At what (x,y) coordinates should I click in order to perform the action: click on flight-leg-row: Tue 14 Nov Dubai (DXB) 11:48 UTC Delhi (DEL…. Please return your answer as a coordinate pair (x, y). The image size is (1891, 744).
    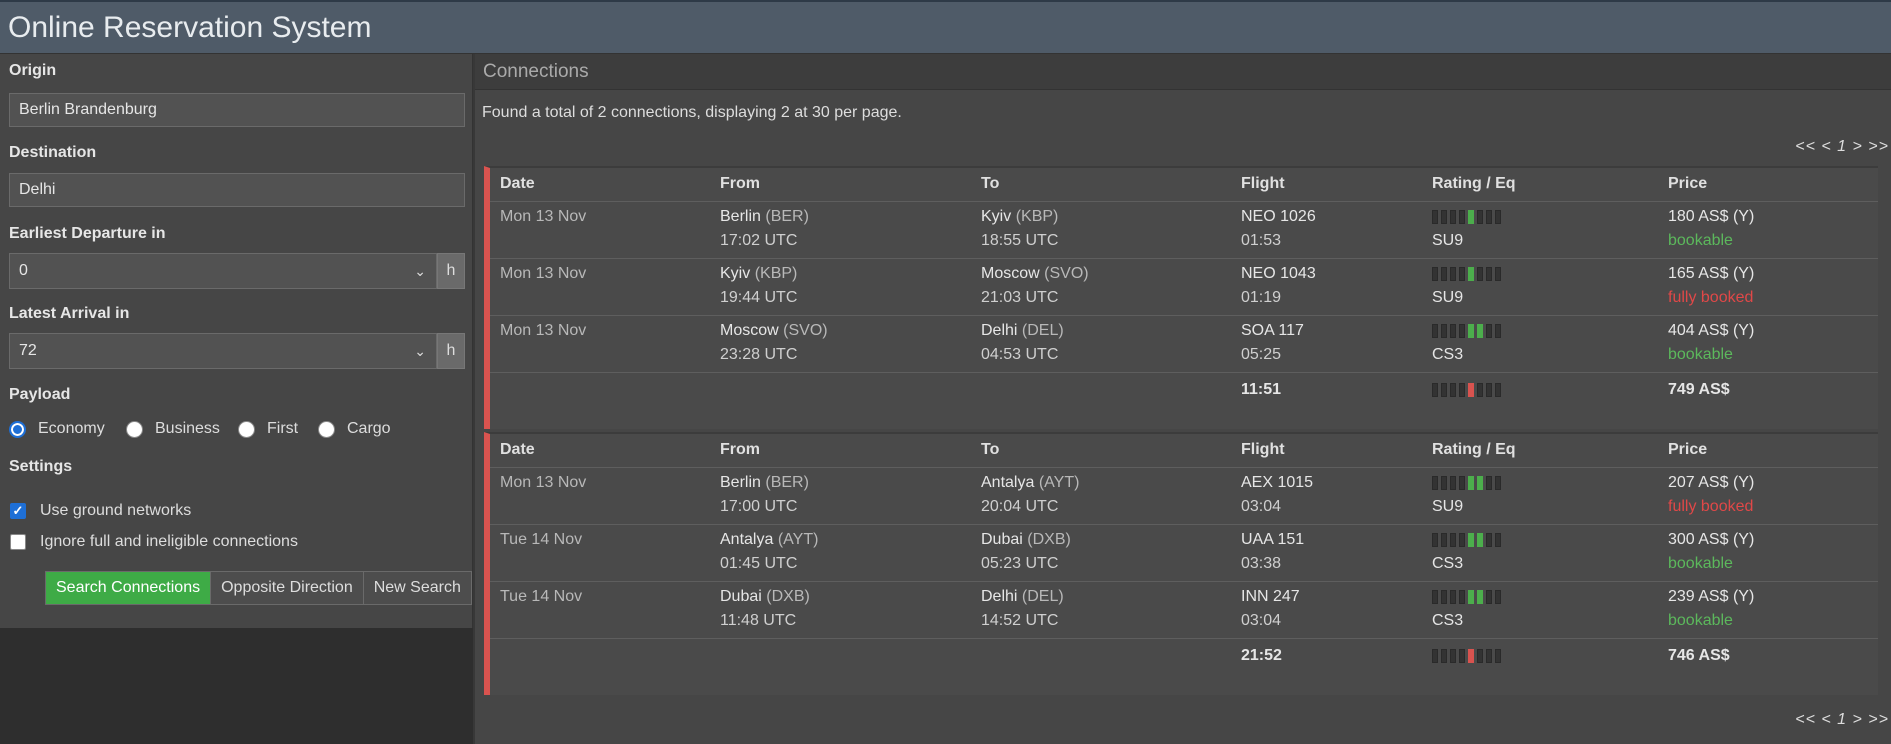
    Looking at the image, I should click on (1184, 610).